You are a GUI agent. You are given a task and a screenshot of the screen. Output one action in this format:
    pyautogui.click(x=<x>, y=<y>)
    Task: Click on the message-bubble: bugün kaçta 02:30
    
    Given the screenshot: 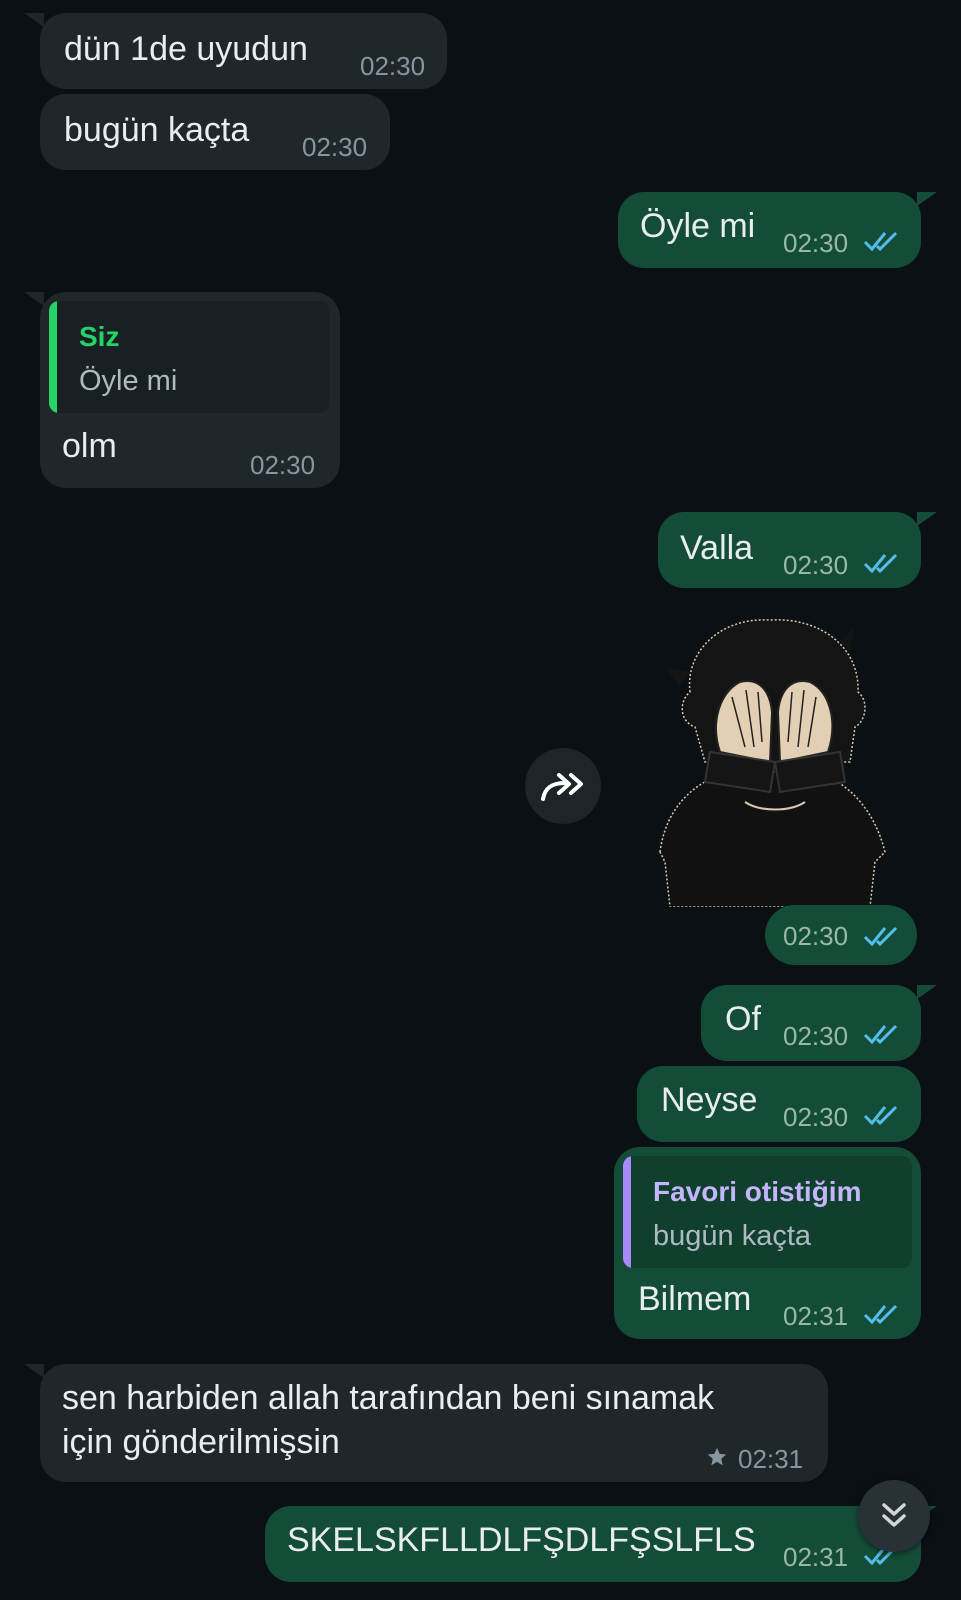 What is the action you would take?
    pyautogui.click(x=215, y=132)
    